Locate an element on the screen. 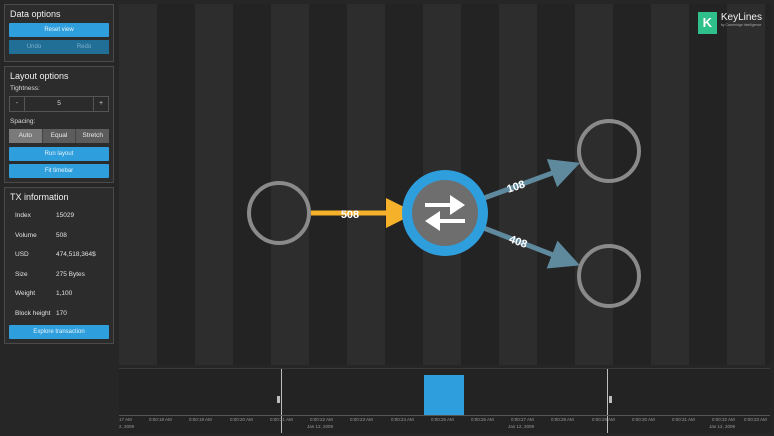 The image size is (774, 436). fit-timebar-button: Fit timebar is located at coordinates (59, 171).